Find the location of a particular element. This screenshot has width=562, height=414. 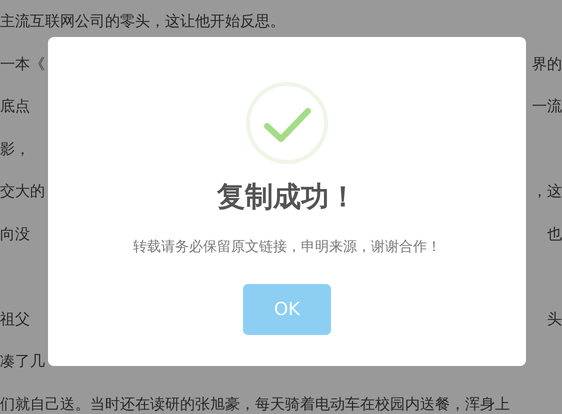

success-check-icon is located at coordinates (287, 123).